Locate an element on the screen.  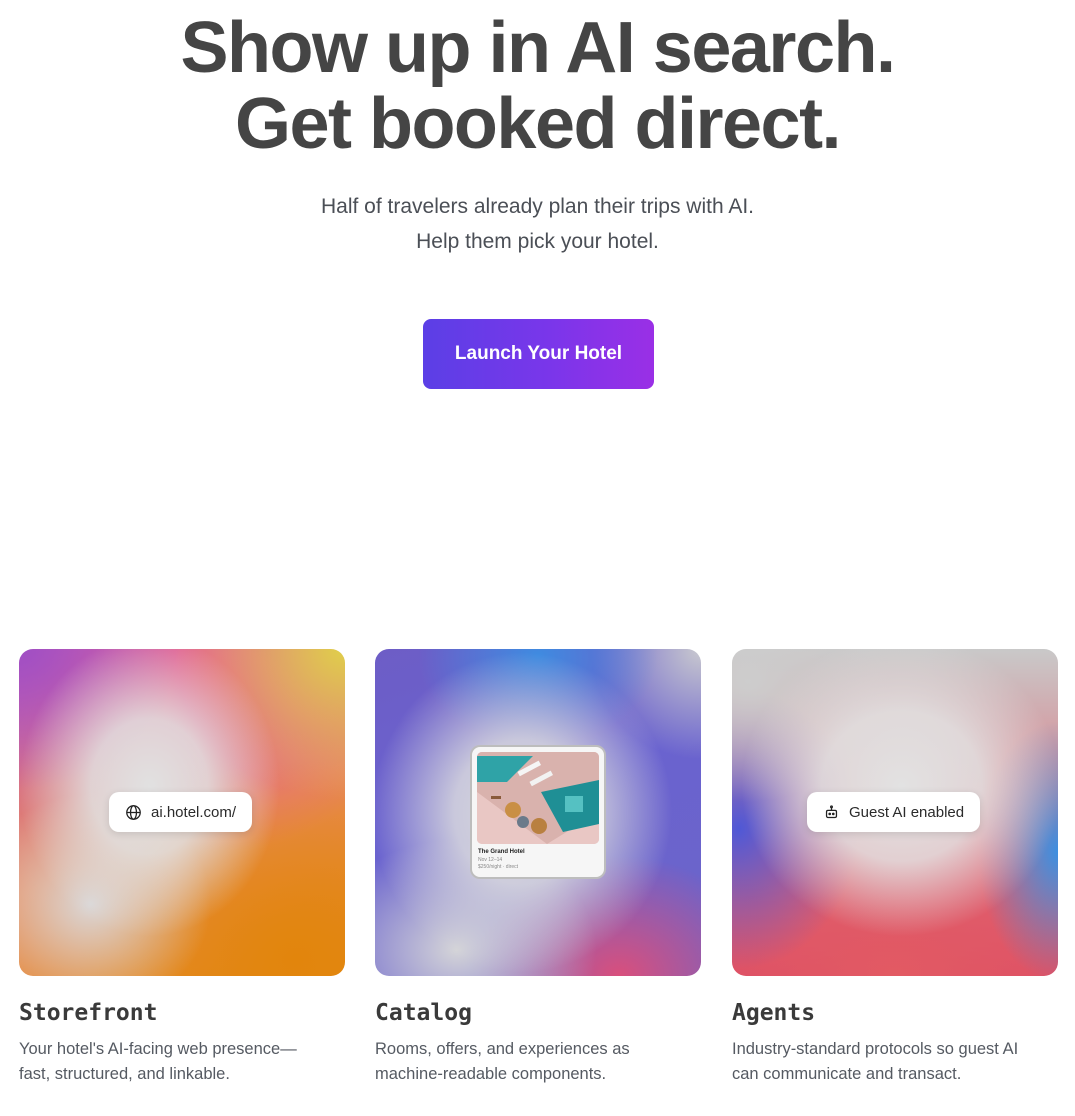
storefront-description-line-1: Your hotel's AI-facing web presence— is located at coordinates (158, 1049).